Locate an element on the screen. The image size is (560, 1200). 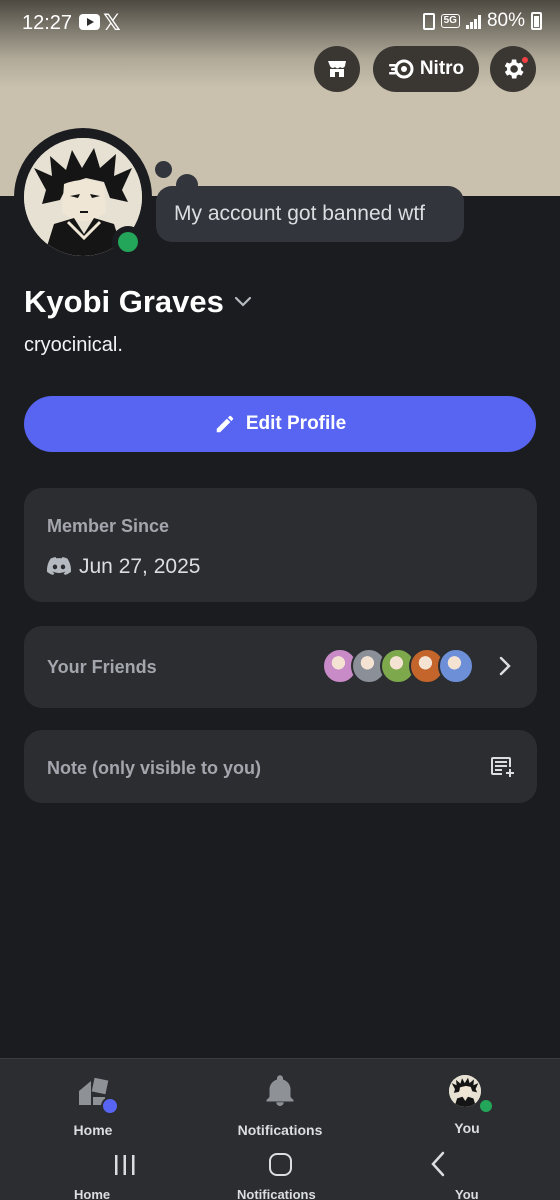
shop-button is located at coordinates (337, 69).